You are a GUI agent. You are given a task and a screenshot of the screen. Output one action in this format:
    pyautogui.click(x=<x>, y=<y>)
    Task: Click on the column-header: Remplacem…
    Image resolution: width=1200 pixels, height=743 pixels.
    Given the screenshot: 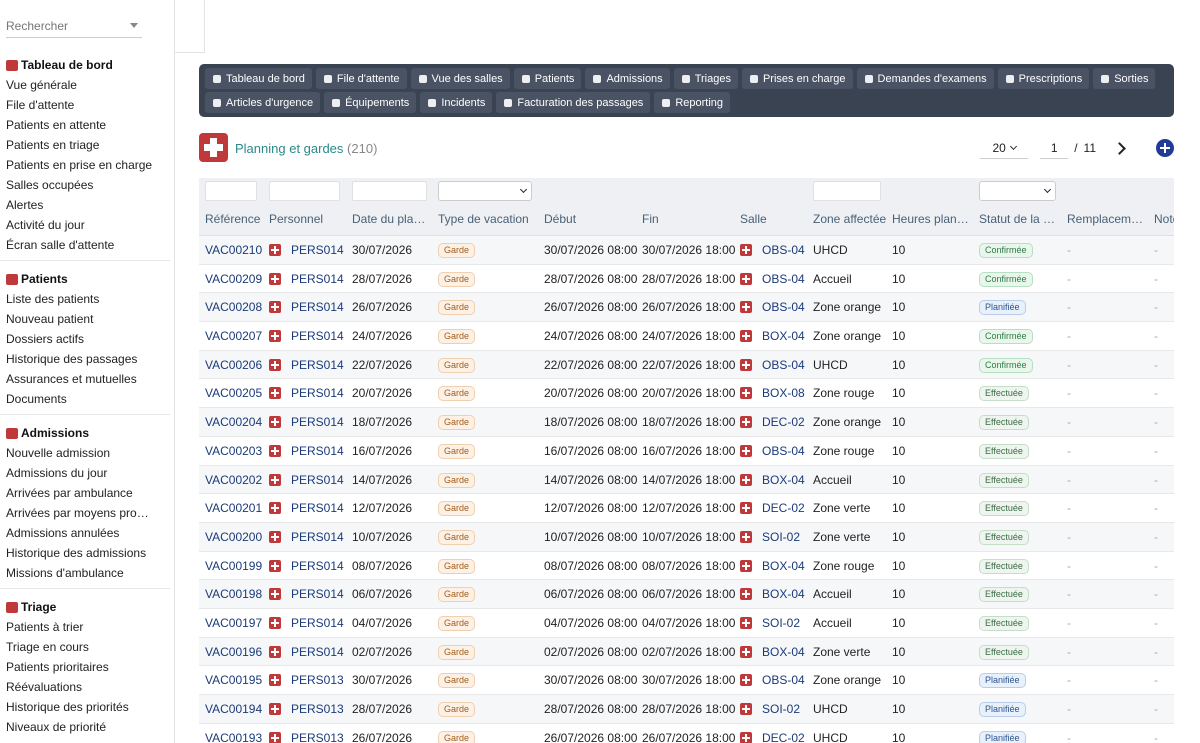 What is the action you would take?
    pyautogui.click(x=1106, y=220)
    